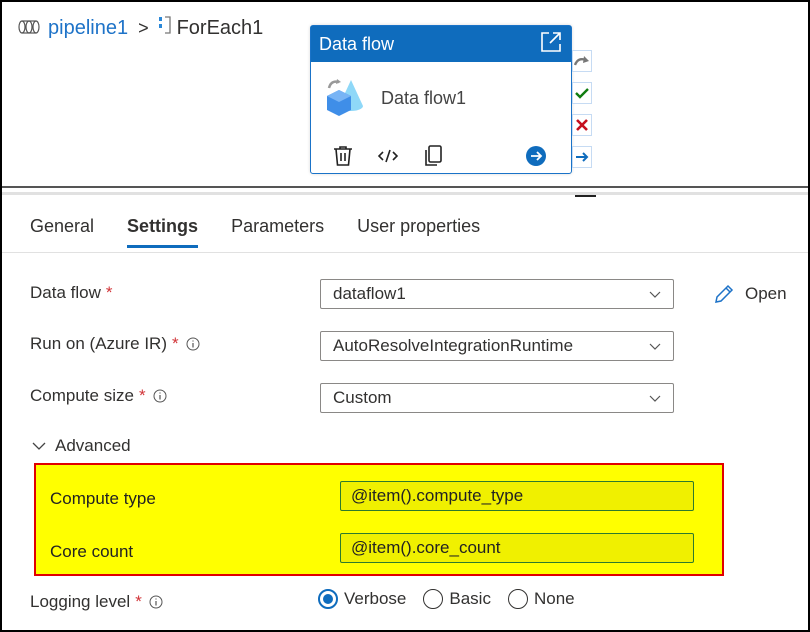  I want to click on compute-size-label: Compute size *, so click(98, 396).